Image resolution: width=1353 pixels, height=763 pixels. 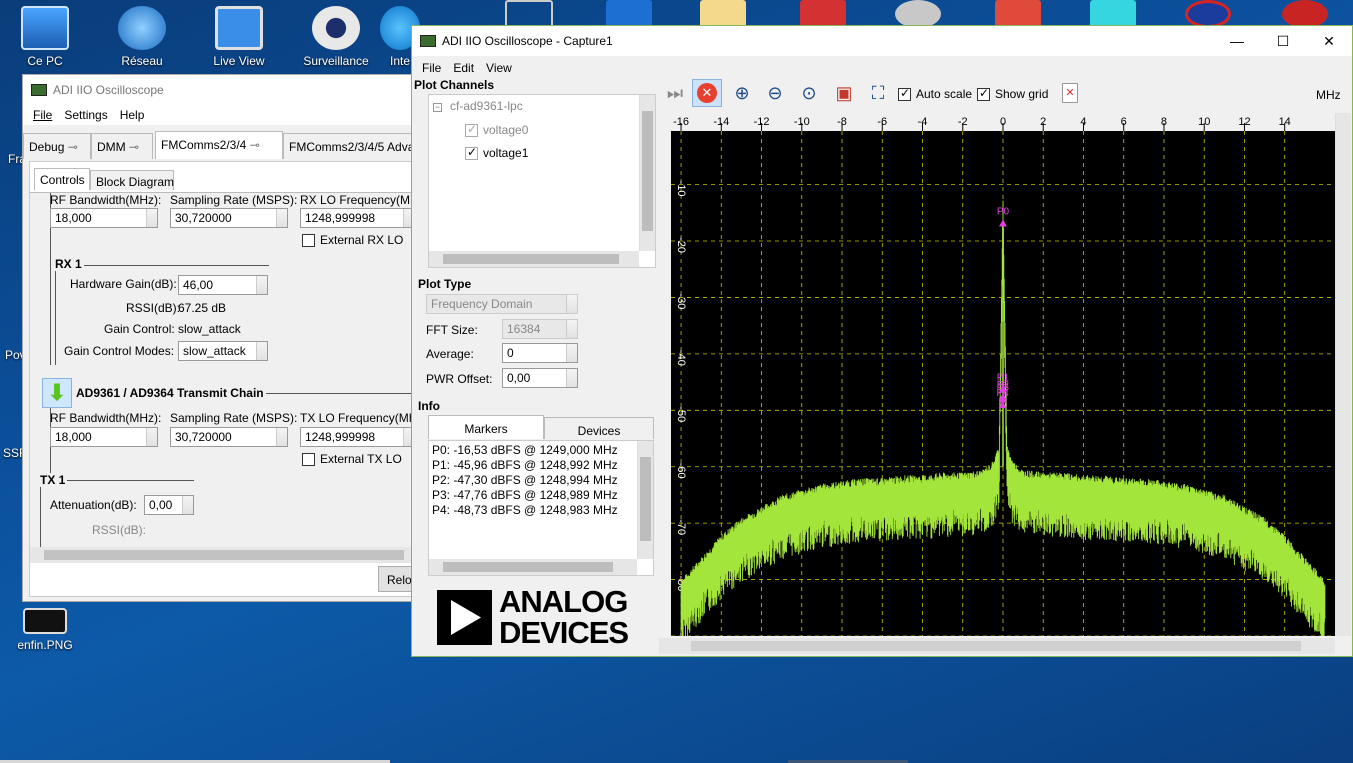 I want to click on tab-debug: Debug ⊸, so click(x=57, y=146).